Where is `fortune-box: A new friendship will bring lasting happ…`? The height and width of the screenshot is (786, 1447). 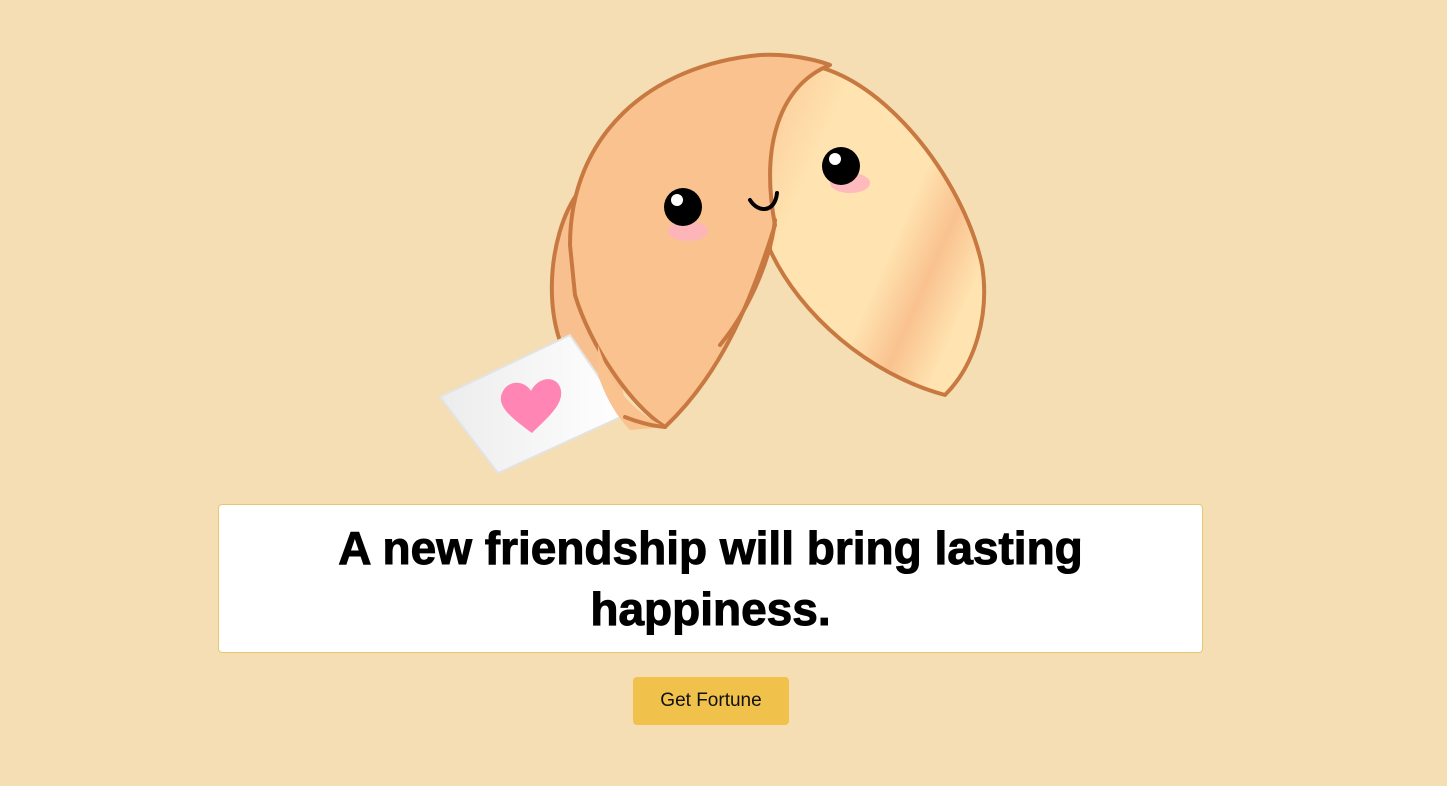
fortune-box: A new friendship will bring lasting happ… is located at coordinates (710, 578).